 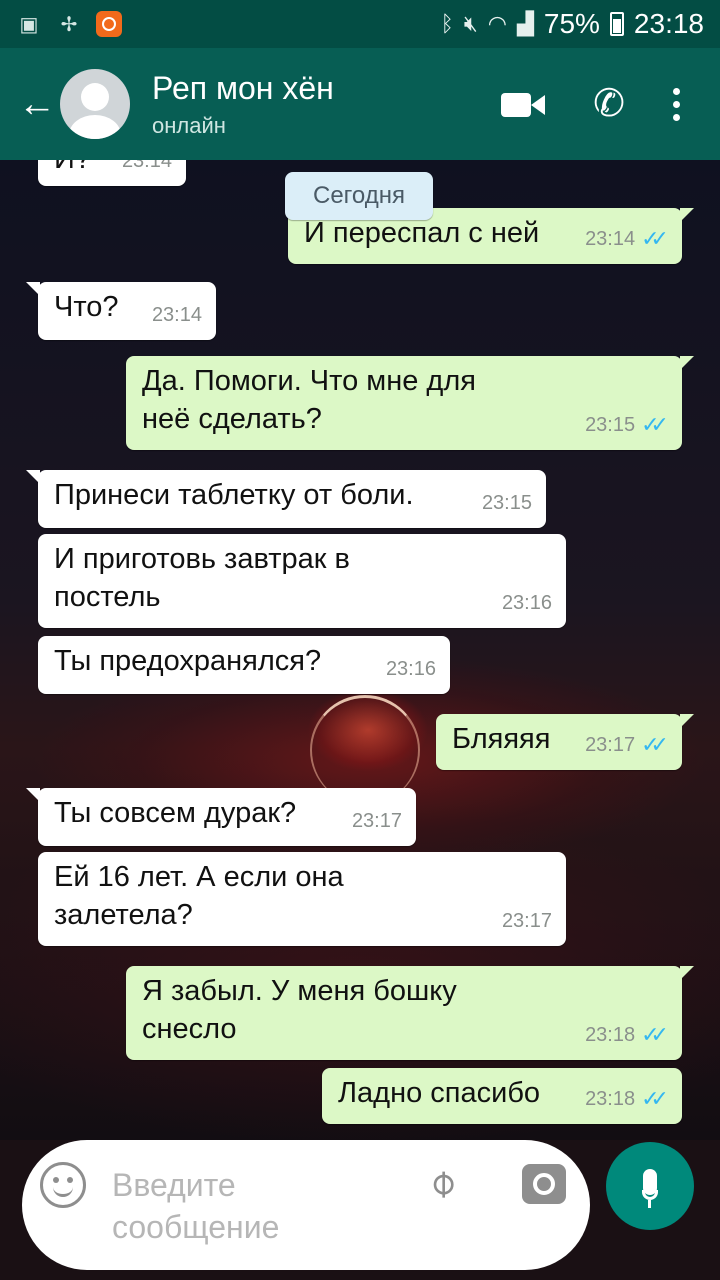 I want to click on bluetooth-icon: ᛒ, so click(x=447, y=23).